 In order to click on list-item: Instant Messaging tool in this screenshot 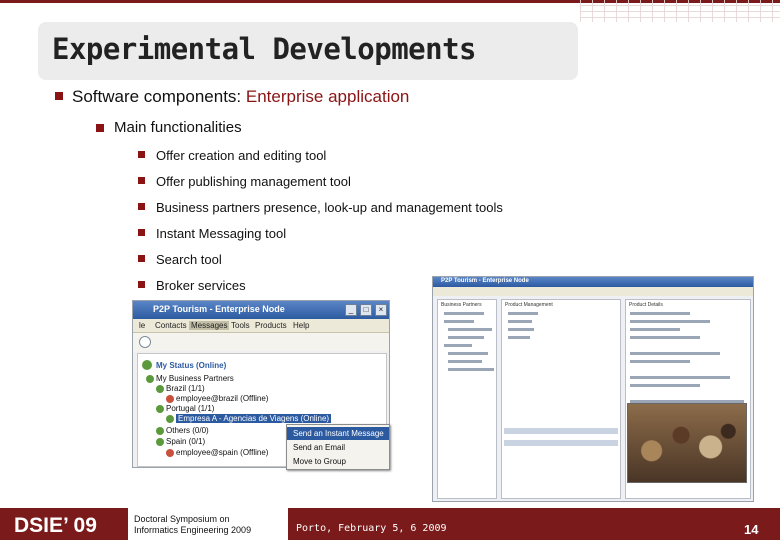, I will do `click(221, 233)`.